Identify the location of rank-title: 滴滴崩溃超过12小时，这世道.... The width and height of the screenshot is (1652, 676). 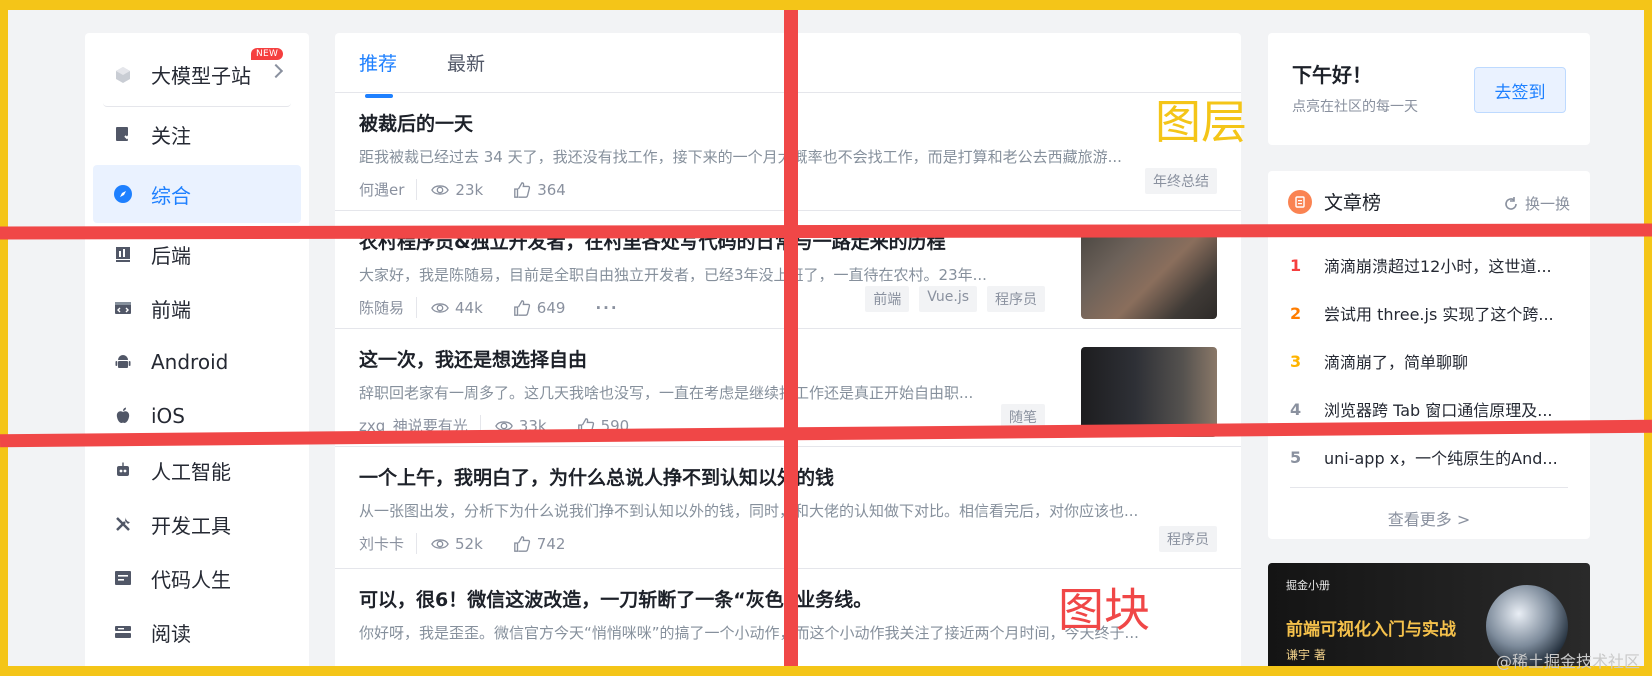
(1438, 266).